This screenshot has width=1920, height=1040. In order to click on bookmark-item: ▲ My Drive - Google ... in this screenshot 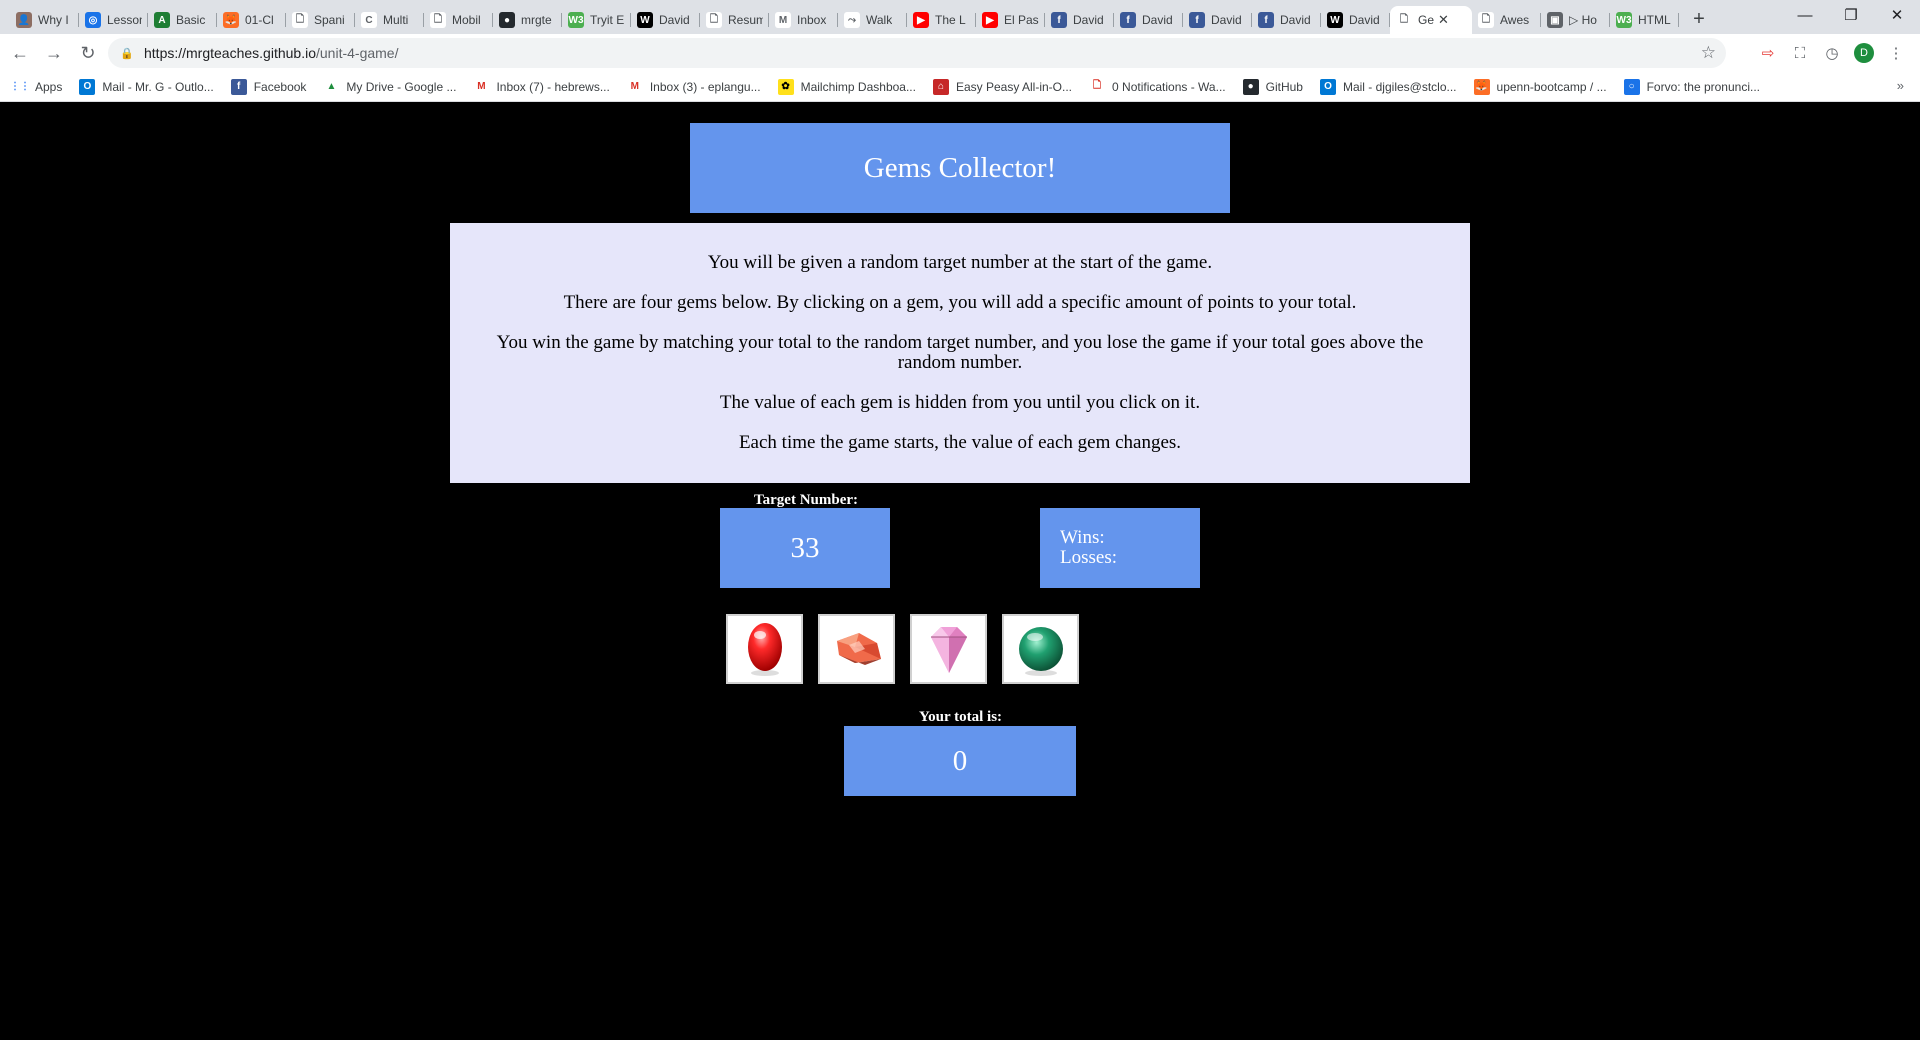, I will do `click(389, 87)`.